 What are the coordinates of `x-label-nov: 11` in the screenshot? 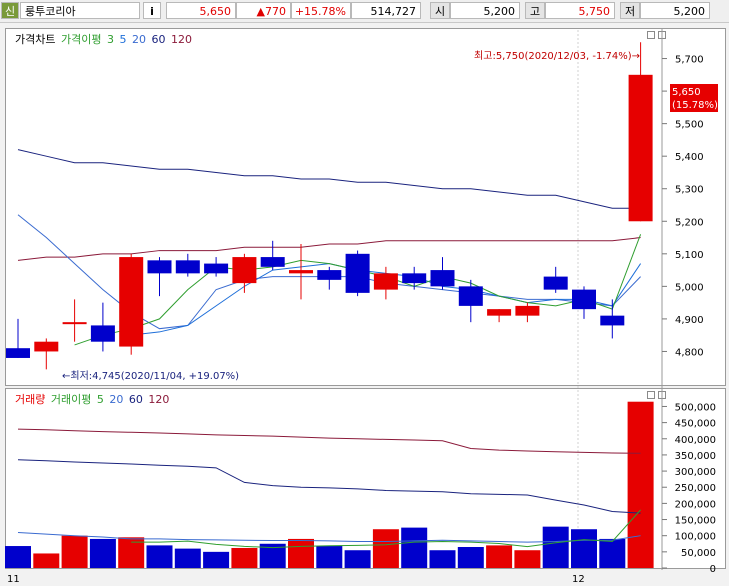 It's located at (13, 579).